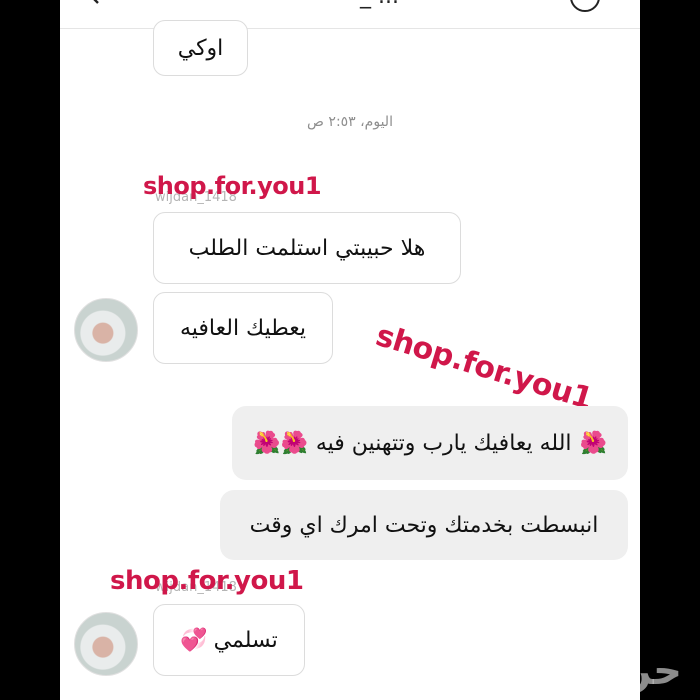 This screenshot has height=700, width=700. I want to click on message-text: اوكي, so click(200, 48).